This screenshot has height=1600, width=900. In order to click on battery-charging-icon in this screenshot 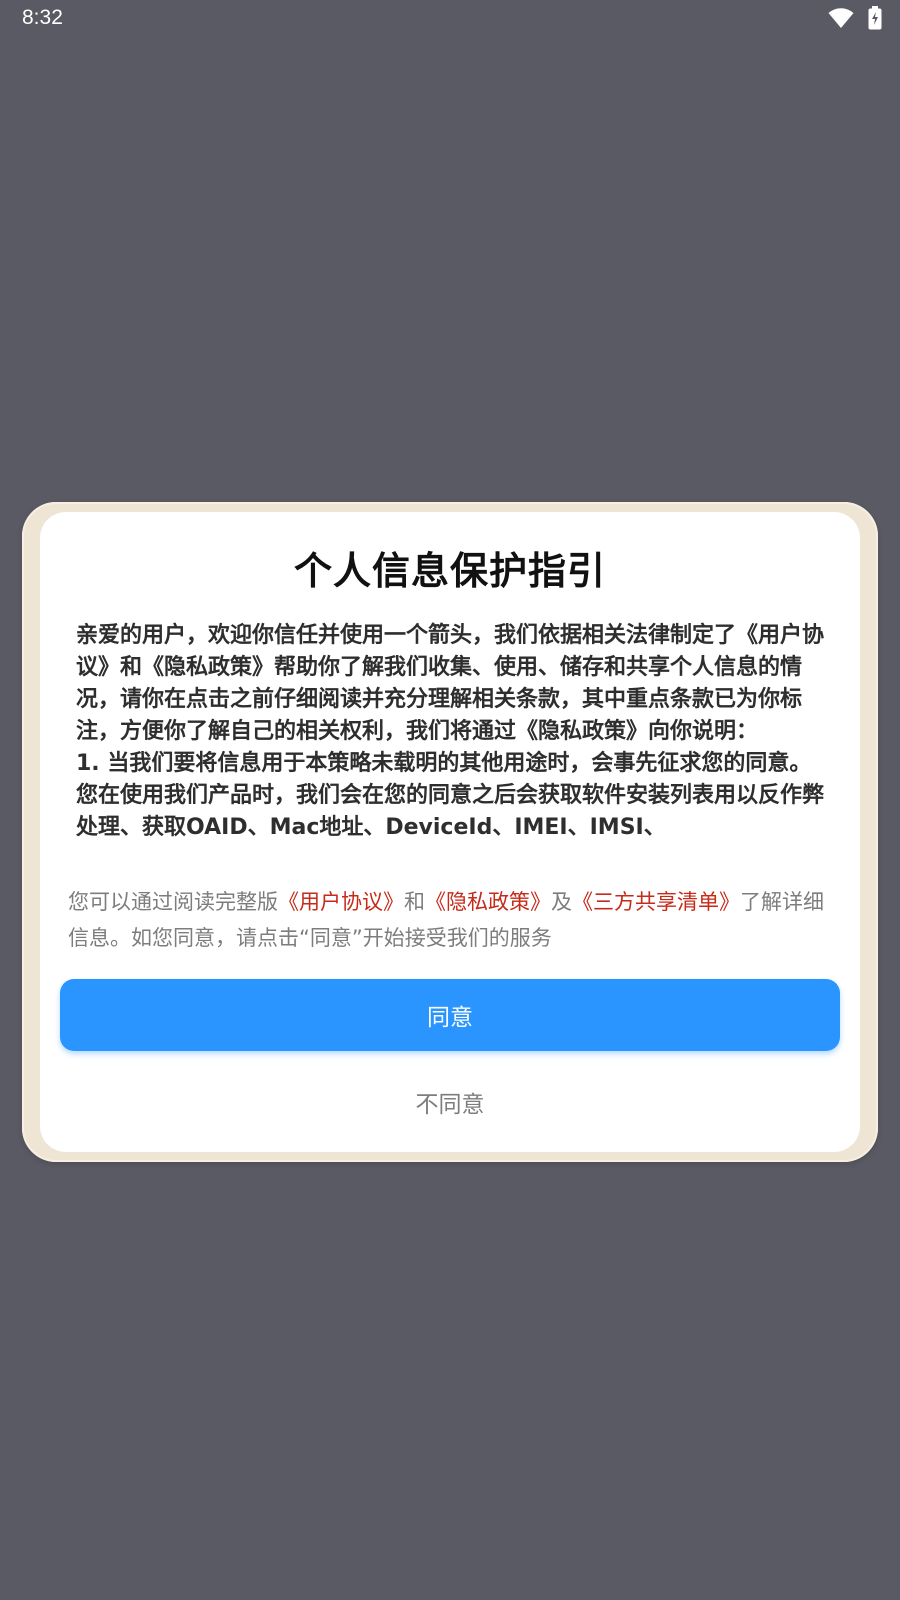, I will do `click(875, 20)`.